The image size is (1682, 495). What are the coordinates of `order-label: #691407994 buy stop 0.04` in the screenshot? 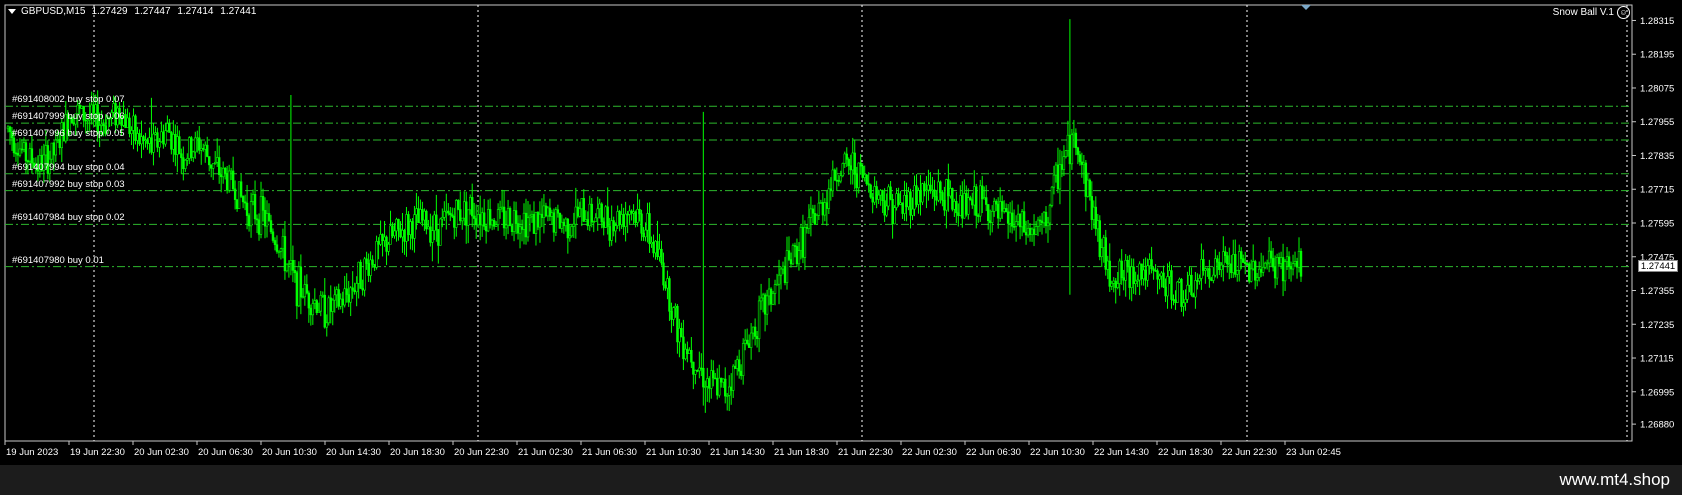 It's located at (68, 167).